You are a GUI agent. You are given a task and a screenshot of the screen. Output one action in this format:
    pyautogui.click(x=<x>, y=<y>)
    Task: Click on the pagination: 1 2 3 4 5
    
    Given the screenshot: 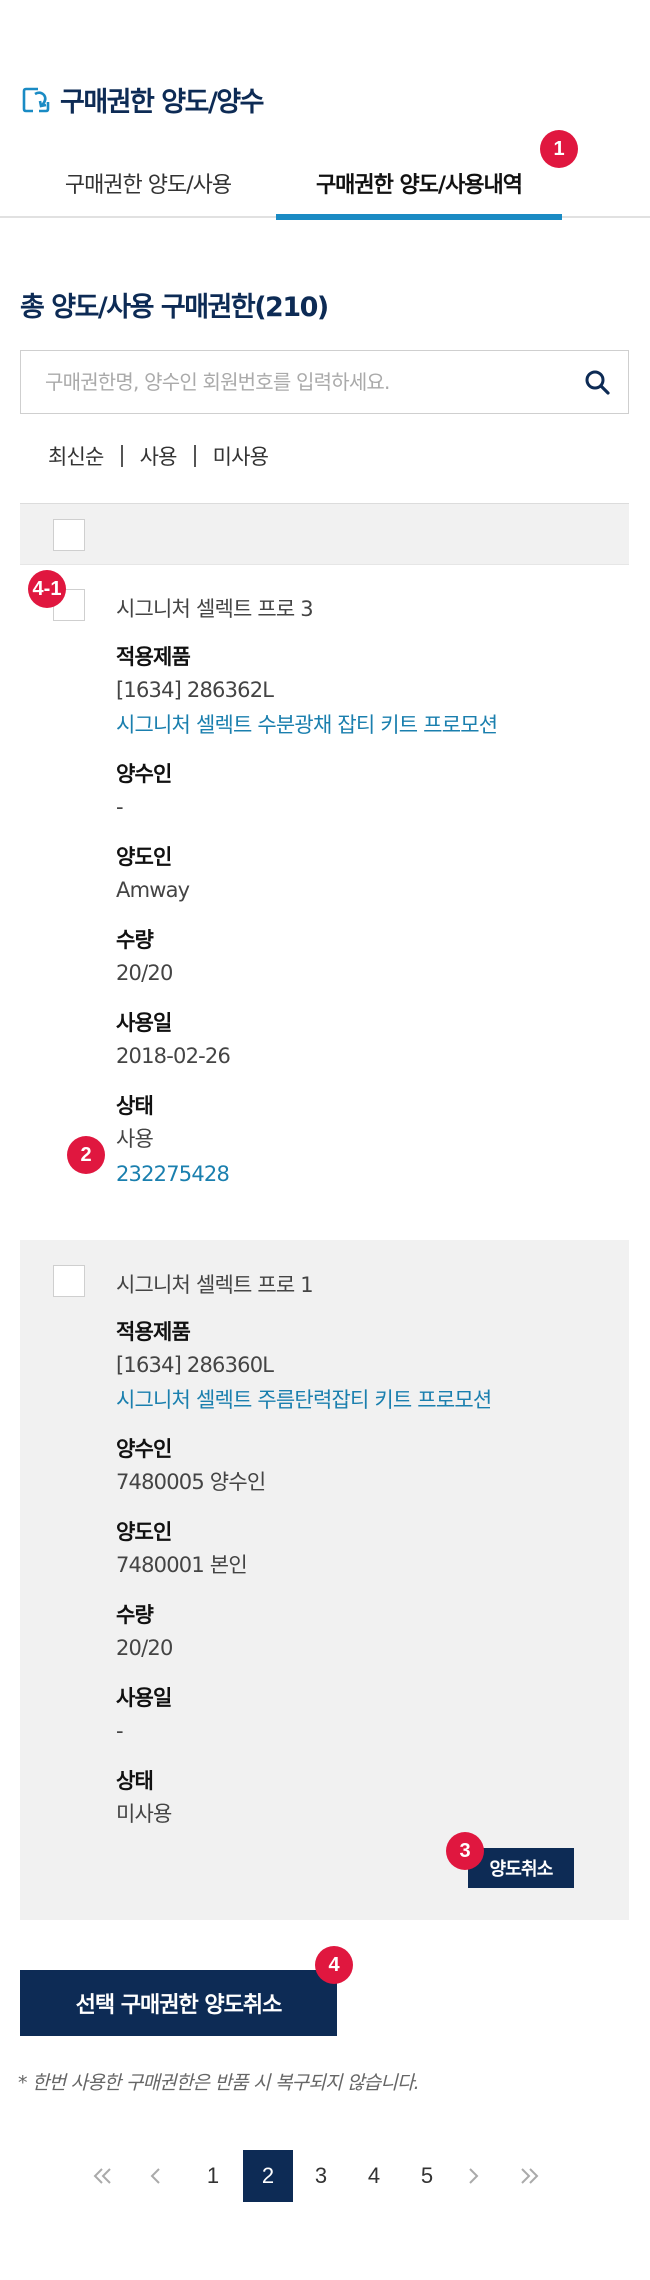 What is the action you would take?
    pyautogui.click(x=328, y=2176)
    